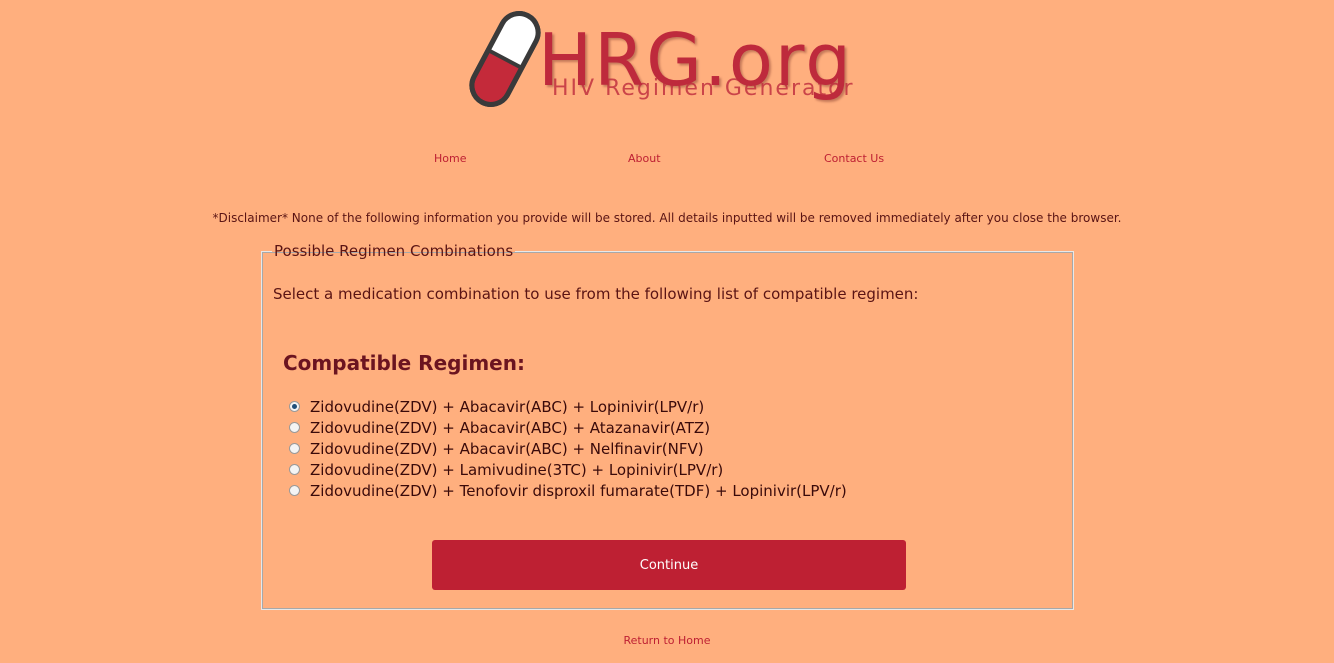  Describe the element at coordinates (703, 88) in the screenshot. I see `logo-subtitle: HIV Regimen Generator` at that location.